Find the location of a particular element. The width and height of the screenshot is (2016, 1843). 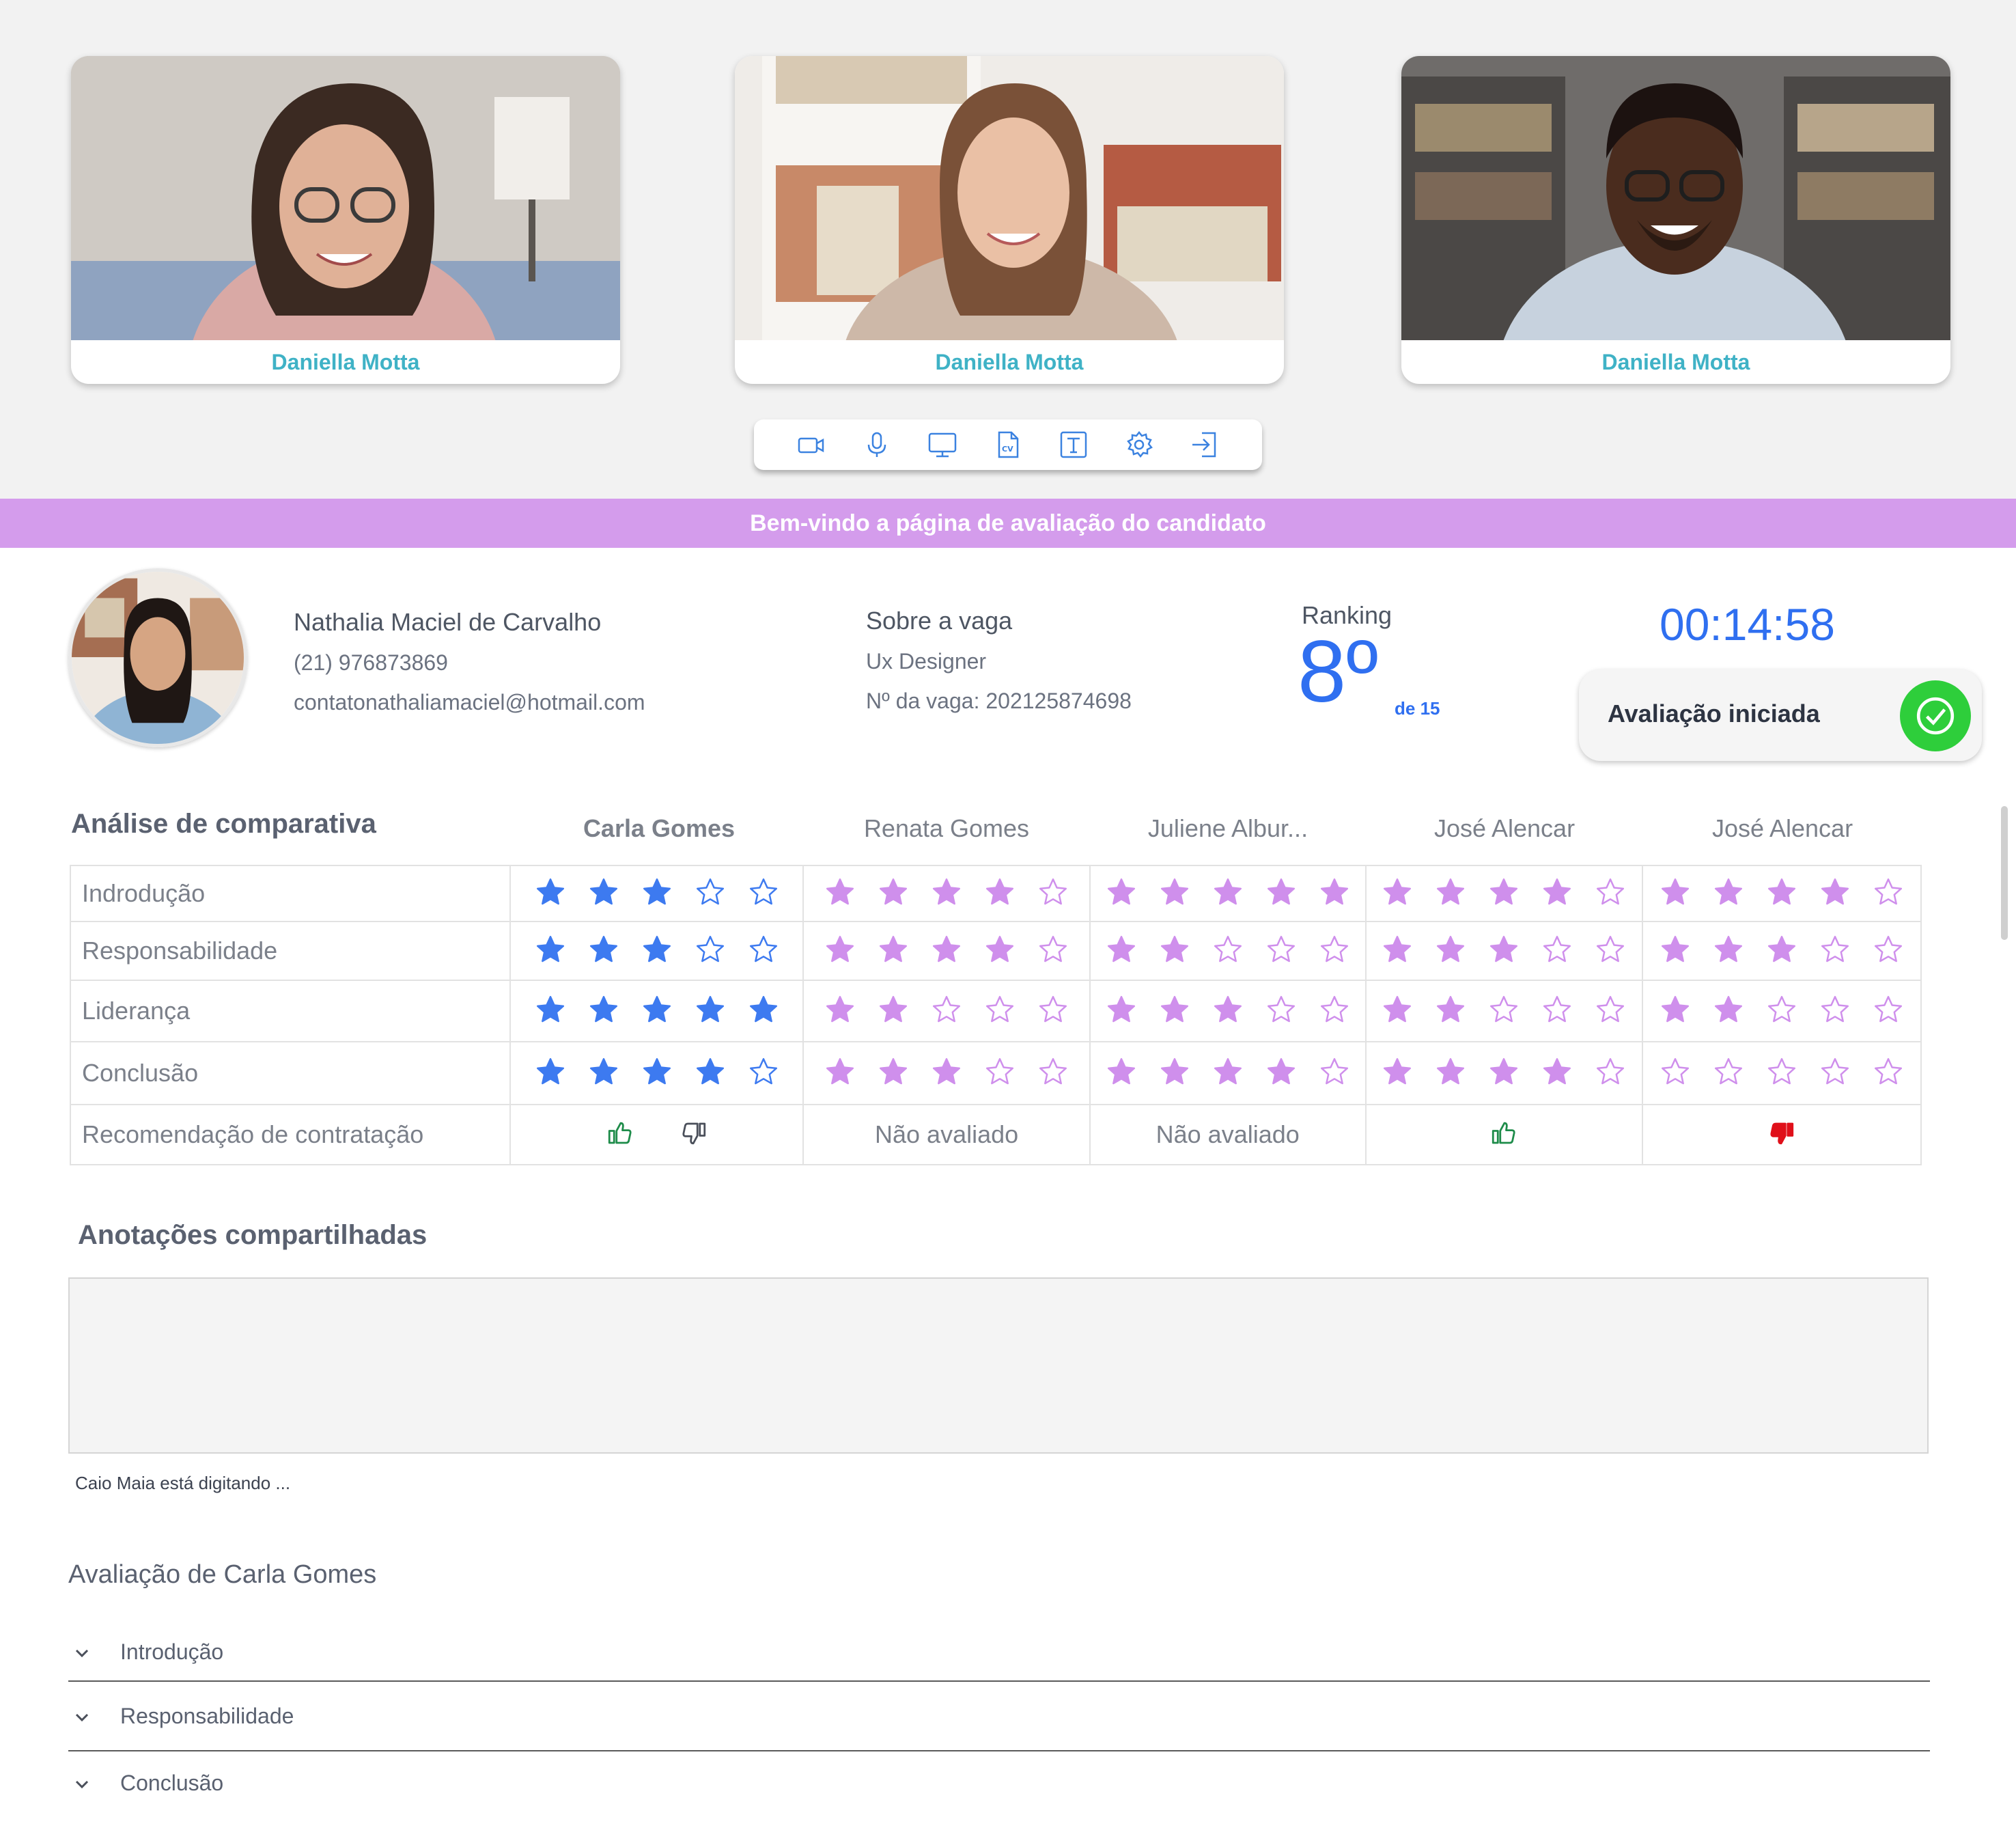

microphone-icon is located at coordinates (877, 445).